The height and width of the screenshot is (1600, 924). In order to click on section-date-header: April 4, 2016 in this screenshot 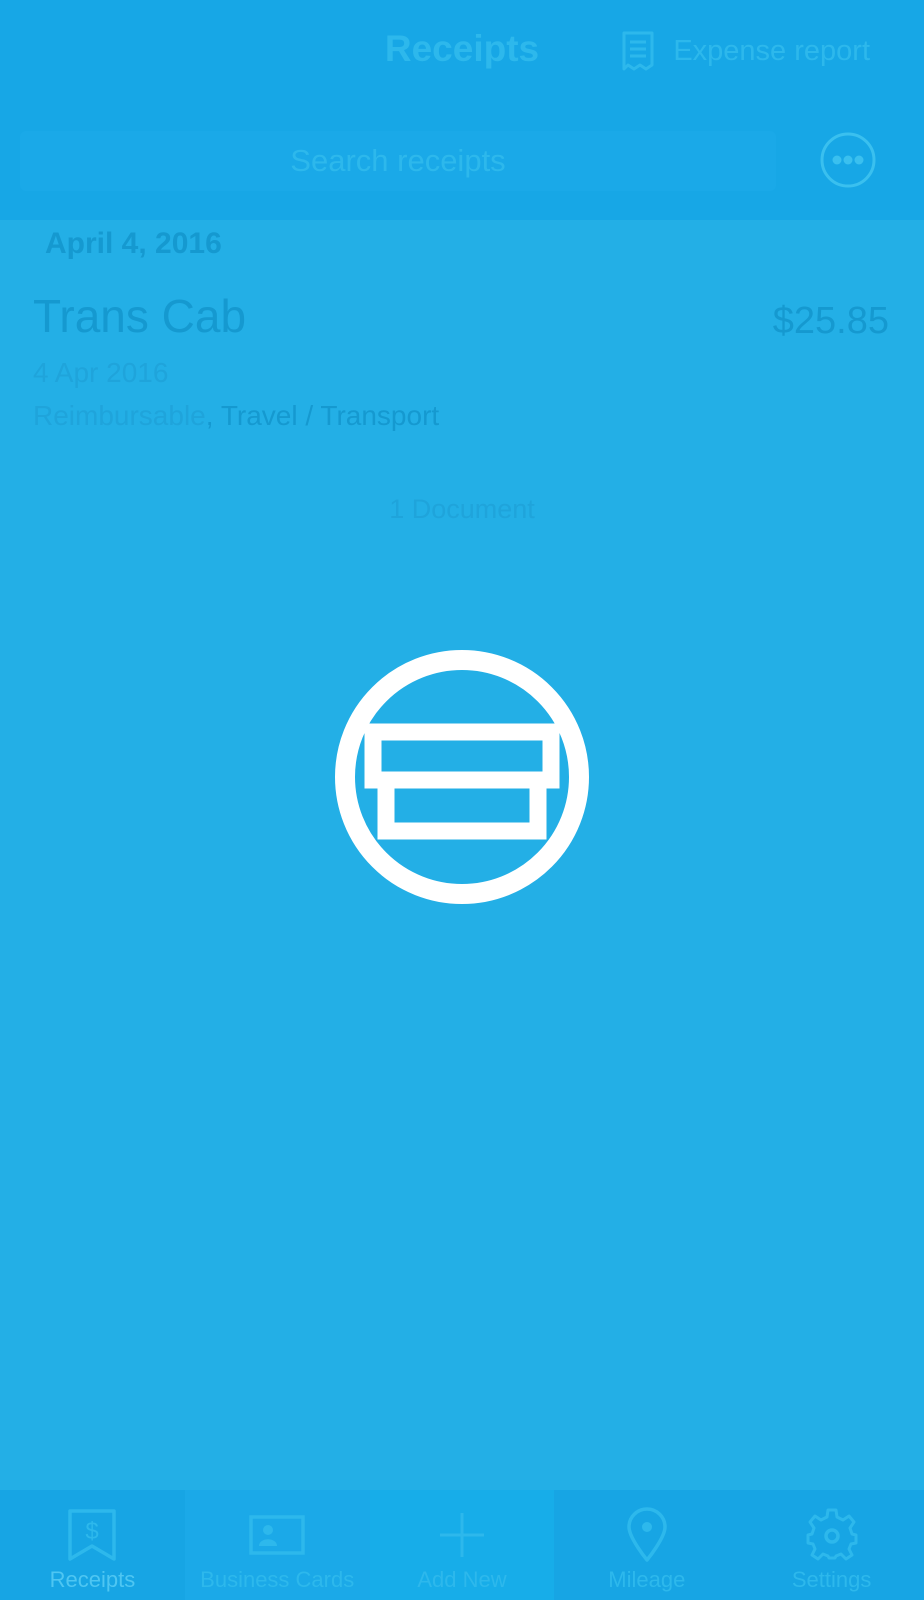, I will do `click(133, 243)`.